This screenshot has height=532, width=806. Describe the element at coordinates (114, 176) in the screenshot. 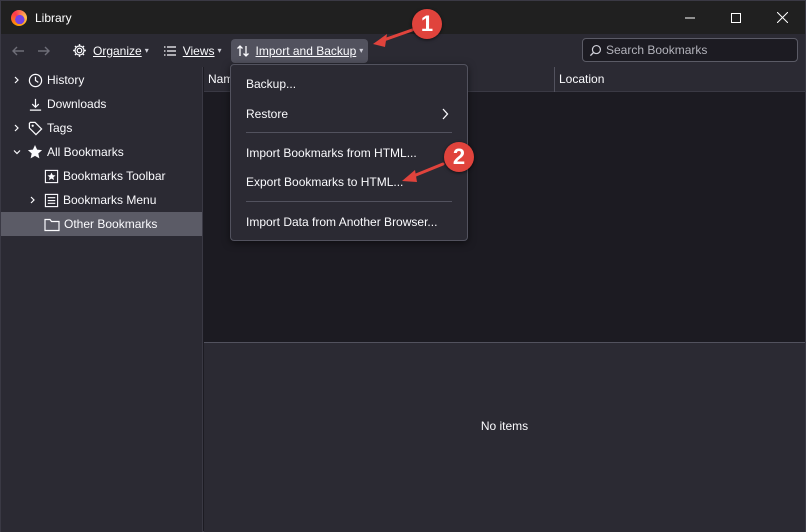

I see `sidebar-item-label: Bookmarks Toolbar` at that location.